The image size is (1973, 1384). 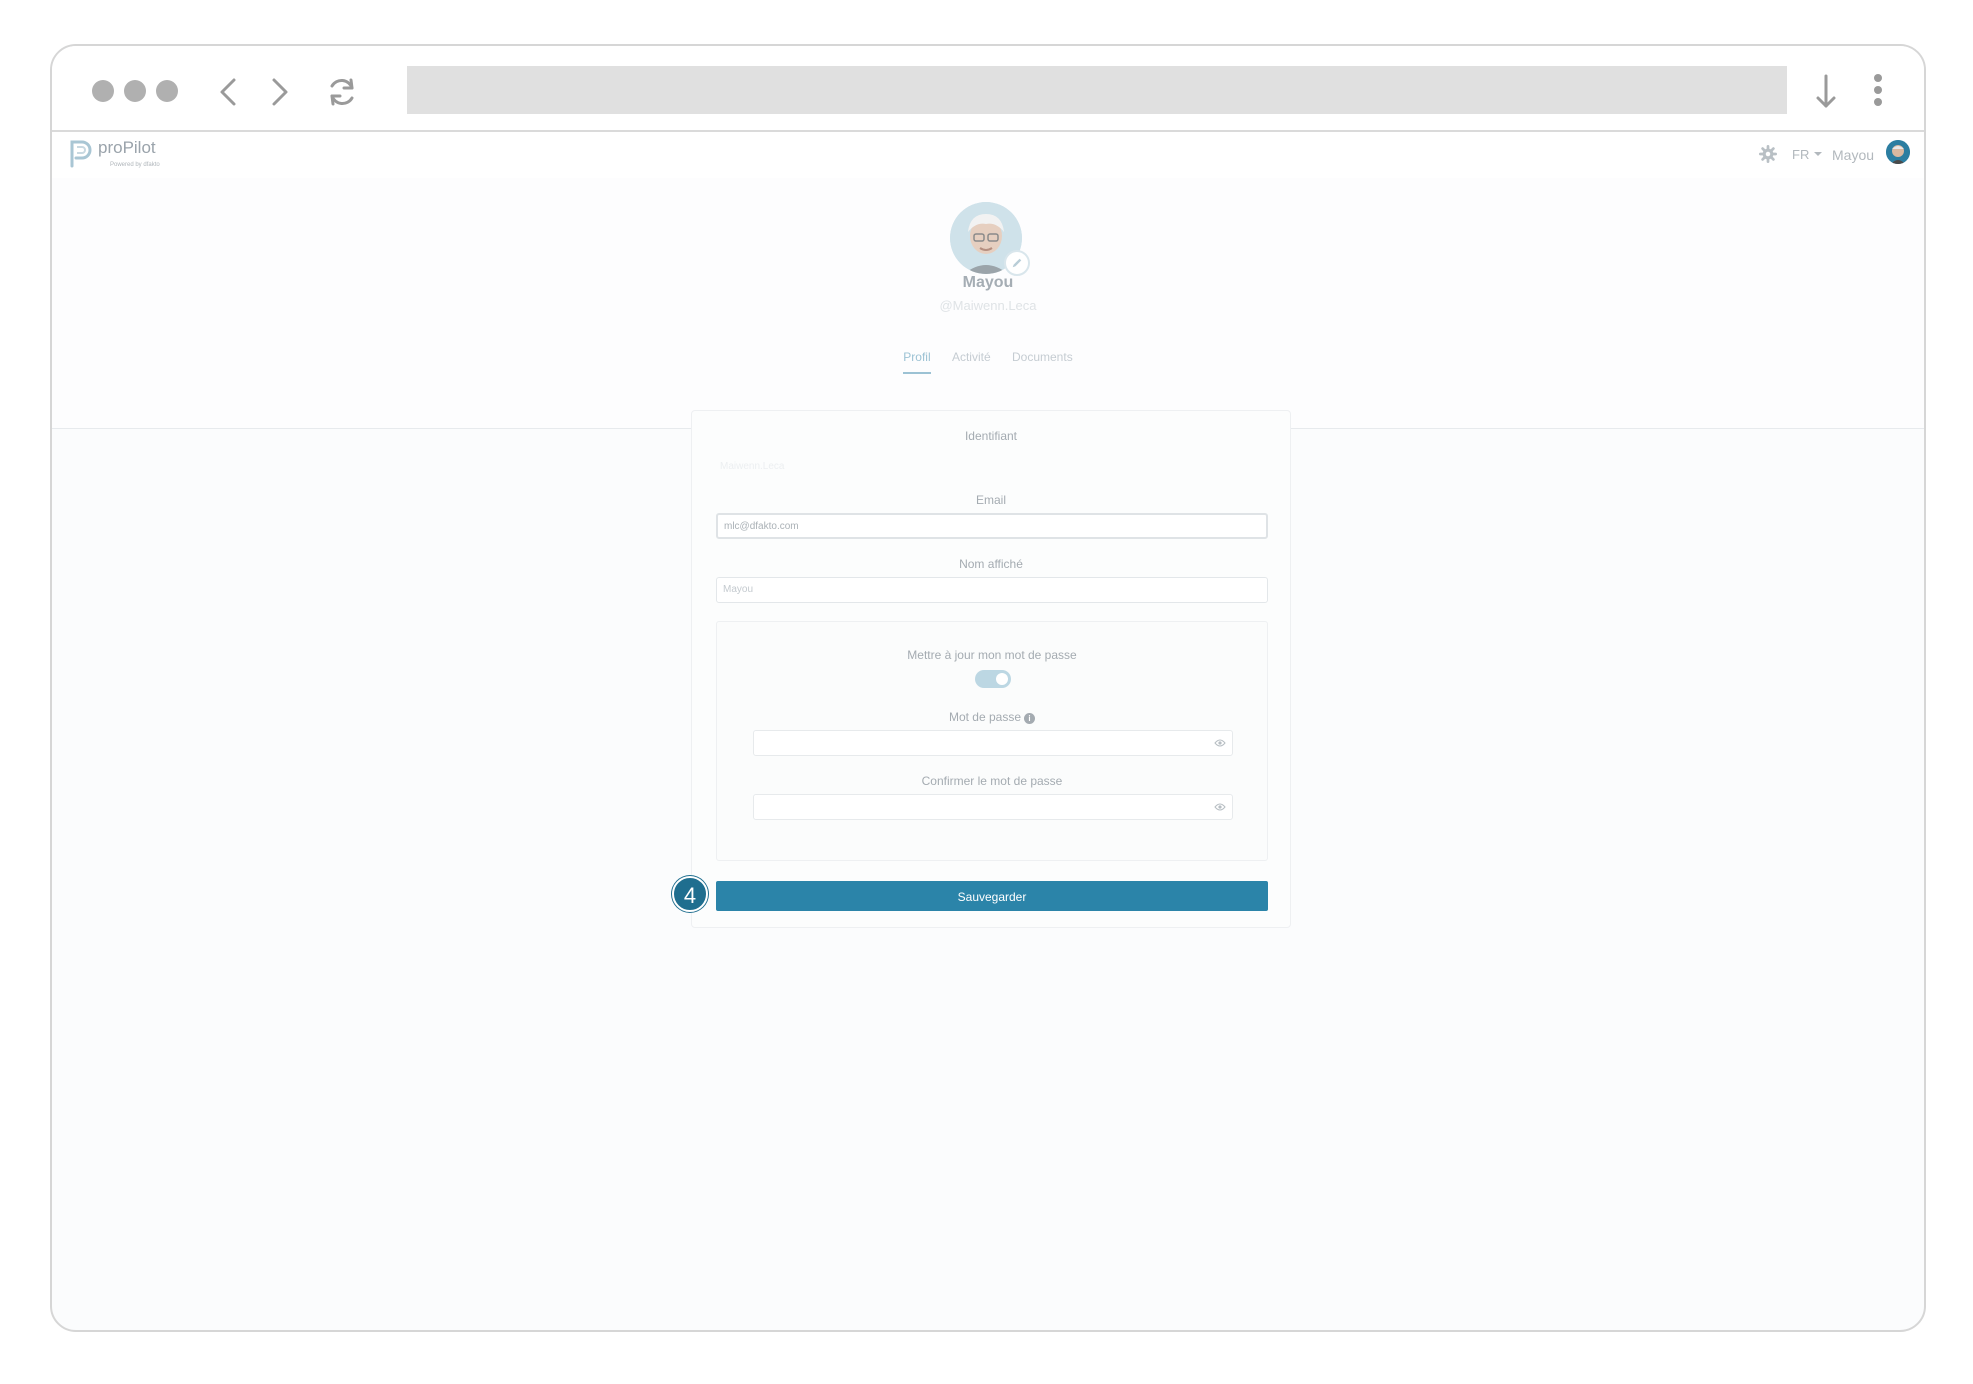 I want to click on user-menu-name: Mayou, so click(x=1853, y=155).